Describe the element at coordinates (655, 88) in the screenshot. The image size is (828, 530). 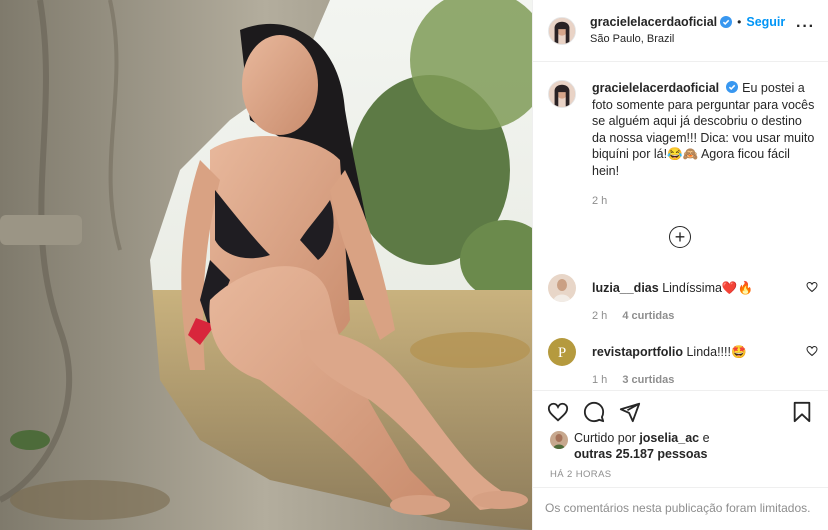
I see `caption-username: gracielelacerdaoficial` at that location.